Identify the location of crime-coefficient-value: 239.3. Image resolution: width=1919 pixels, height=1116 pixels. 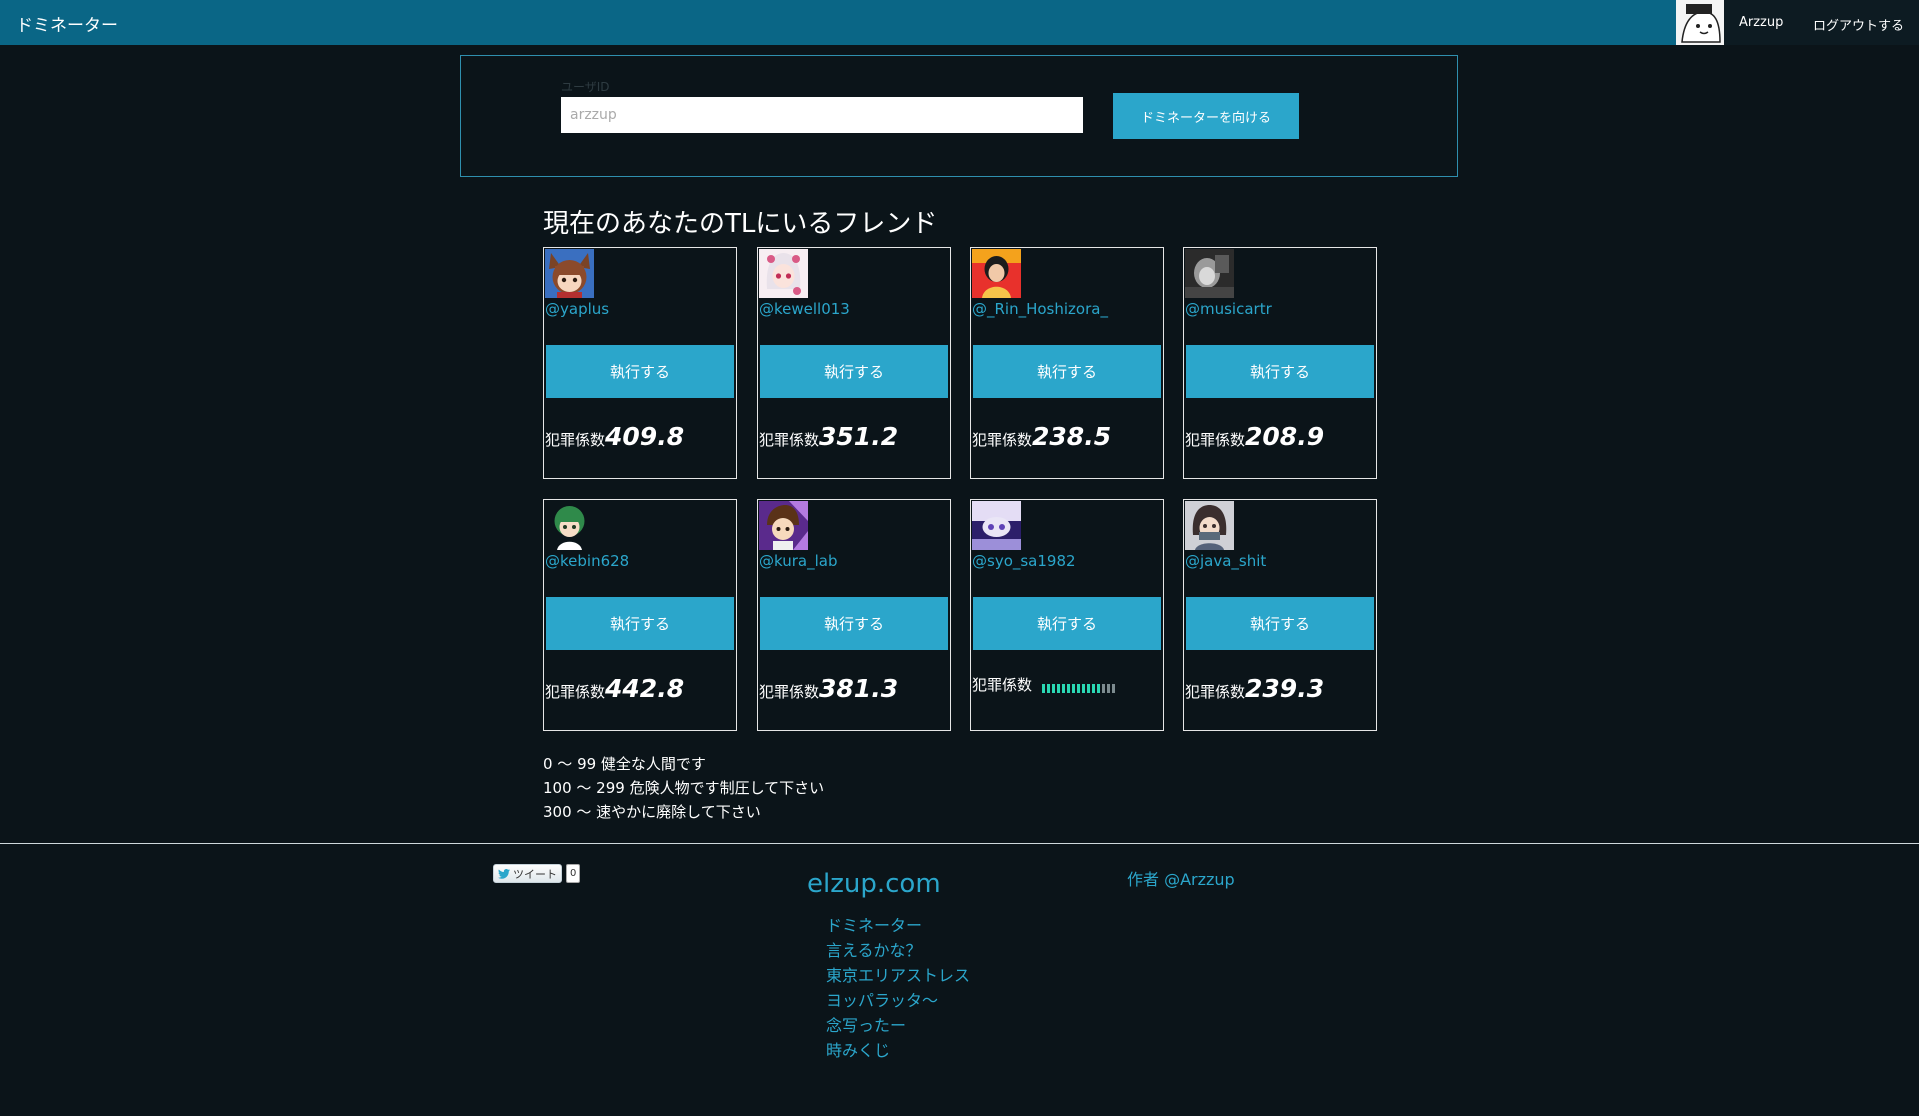
(1285, 688).